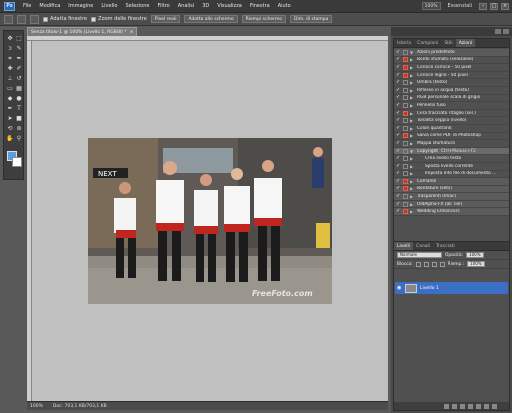  I want to click on layer-row: ◉ Livello 1, so click(451, 288).